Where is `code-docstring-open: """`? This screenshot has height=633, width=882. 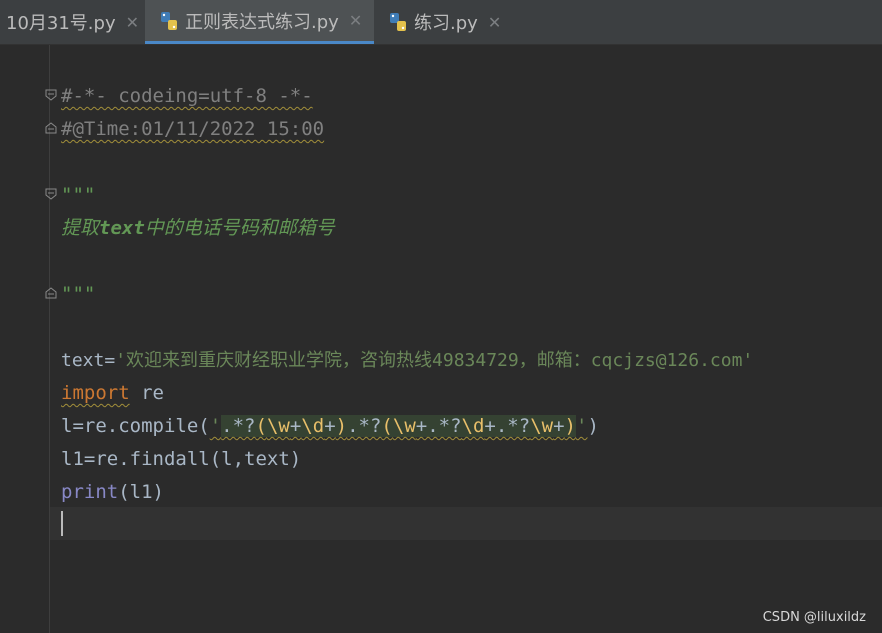 code-docstring-open: """ is located at coordinates (78, 195).